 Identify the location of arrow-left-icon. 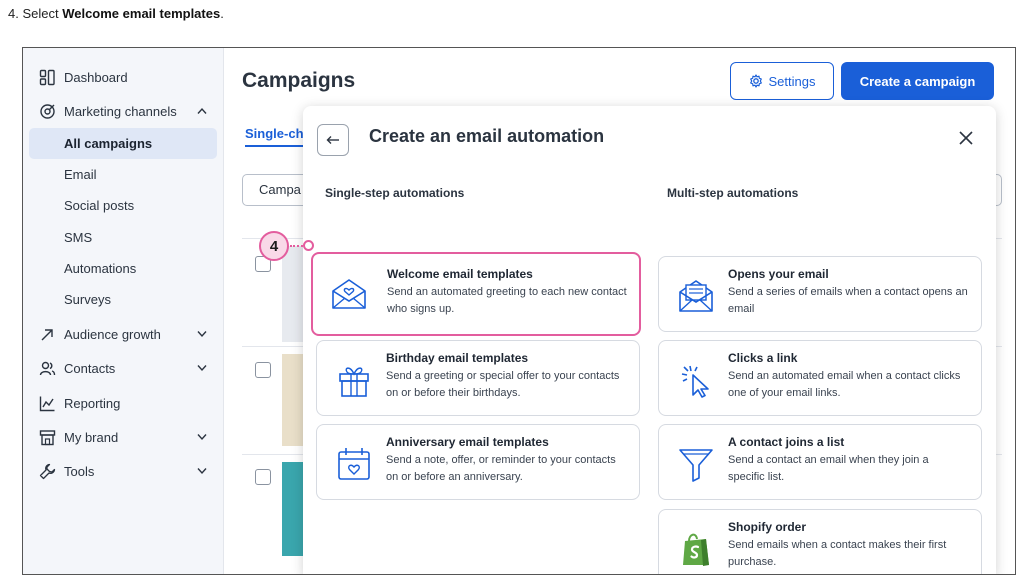
(332, 140).